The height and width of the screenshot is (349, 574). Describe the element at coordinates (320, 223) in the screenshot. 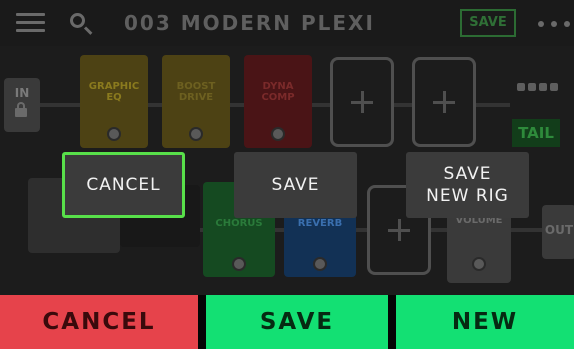

I see `block-label: REVERB` at that location.